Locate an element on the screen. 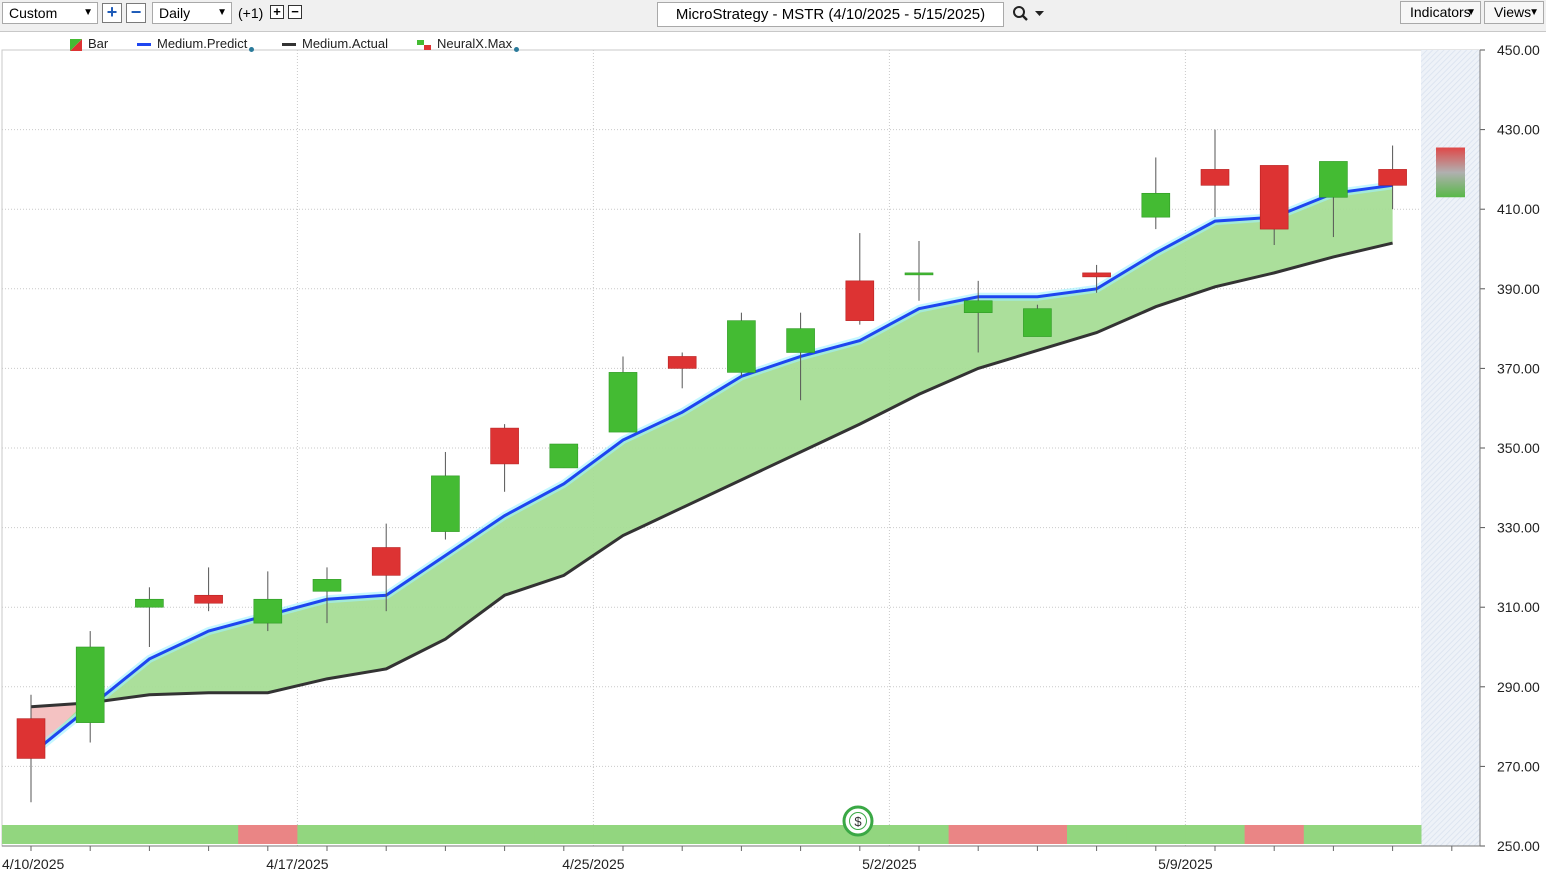  bar-swatch-icon is located at coordinates (76, 44).